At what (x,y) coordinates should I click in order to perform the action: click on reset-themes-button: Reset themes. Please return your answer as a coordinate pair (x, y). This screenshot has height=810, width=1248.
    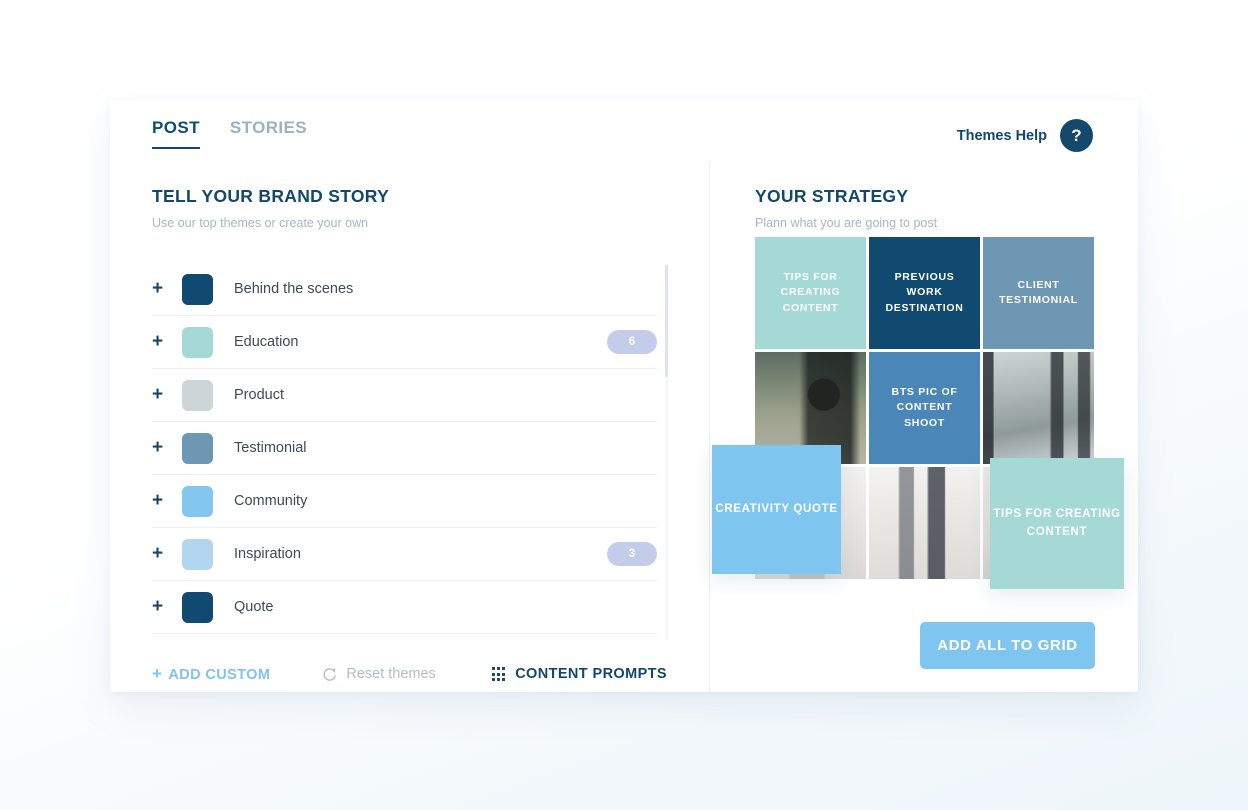
    Looking at the image, I should click on (379, 674).